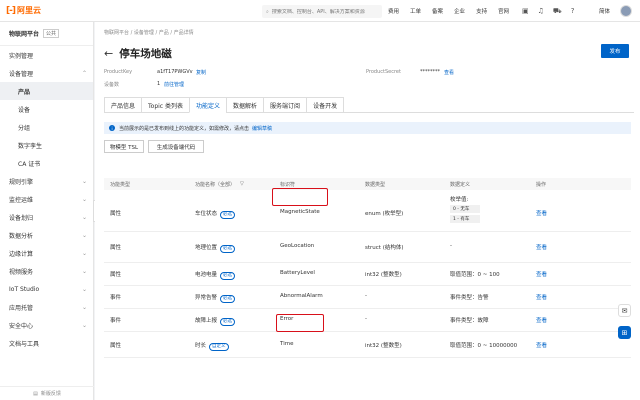 This screenshot has width=640, height=400. Describe the element at coordinates (297, 246) in the screenshot. I see `cell-identifier: GeoLocation` at that location.